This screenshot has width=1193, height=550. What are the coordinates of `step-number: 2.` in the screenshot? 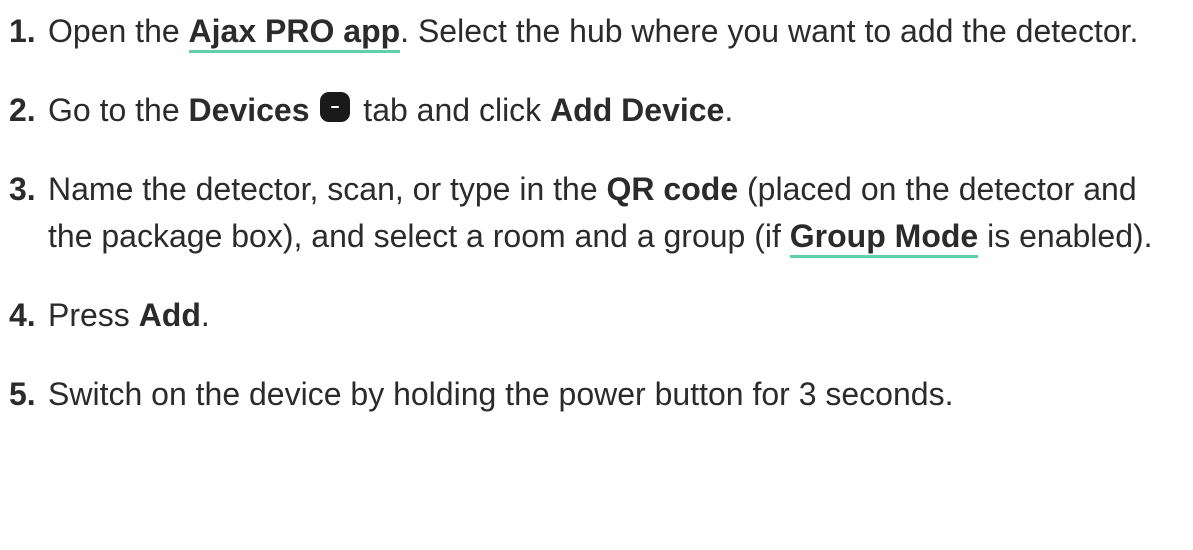 It's located at (22, 110).